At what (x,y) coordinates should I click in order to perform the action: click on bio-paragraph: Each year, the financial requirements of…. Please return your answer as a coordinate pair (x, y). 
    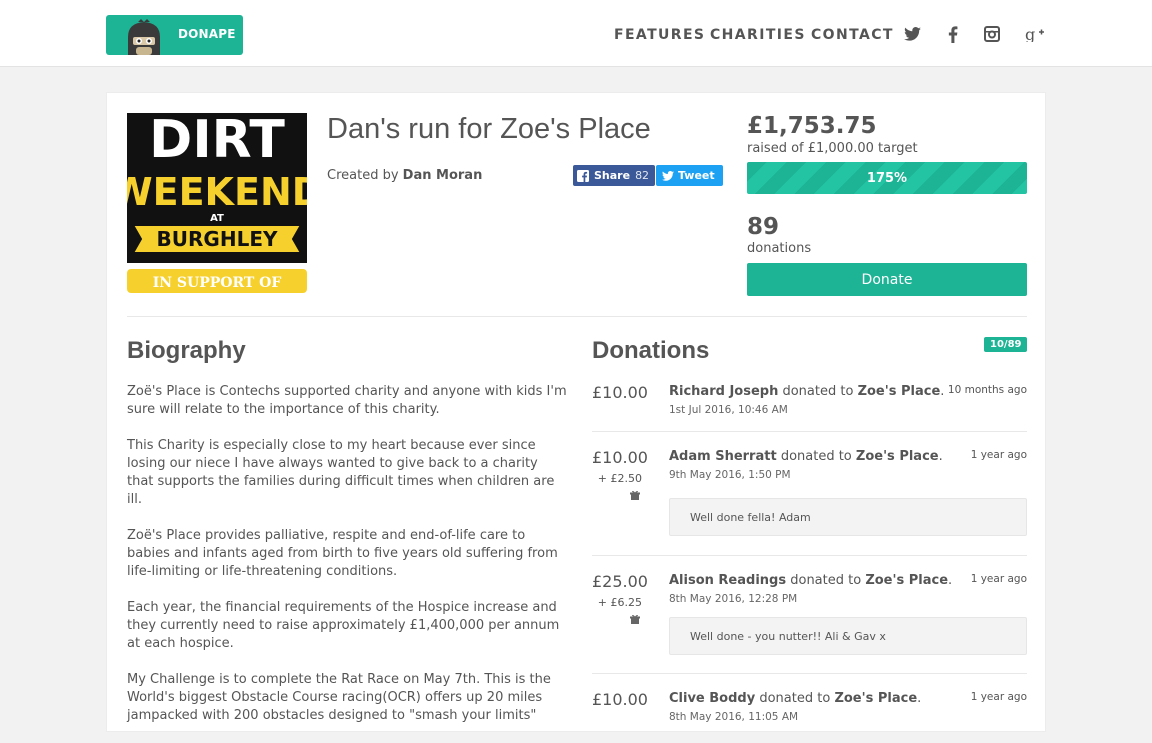
    Looking at the image, I should click on (343, 625).